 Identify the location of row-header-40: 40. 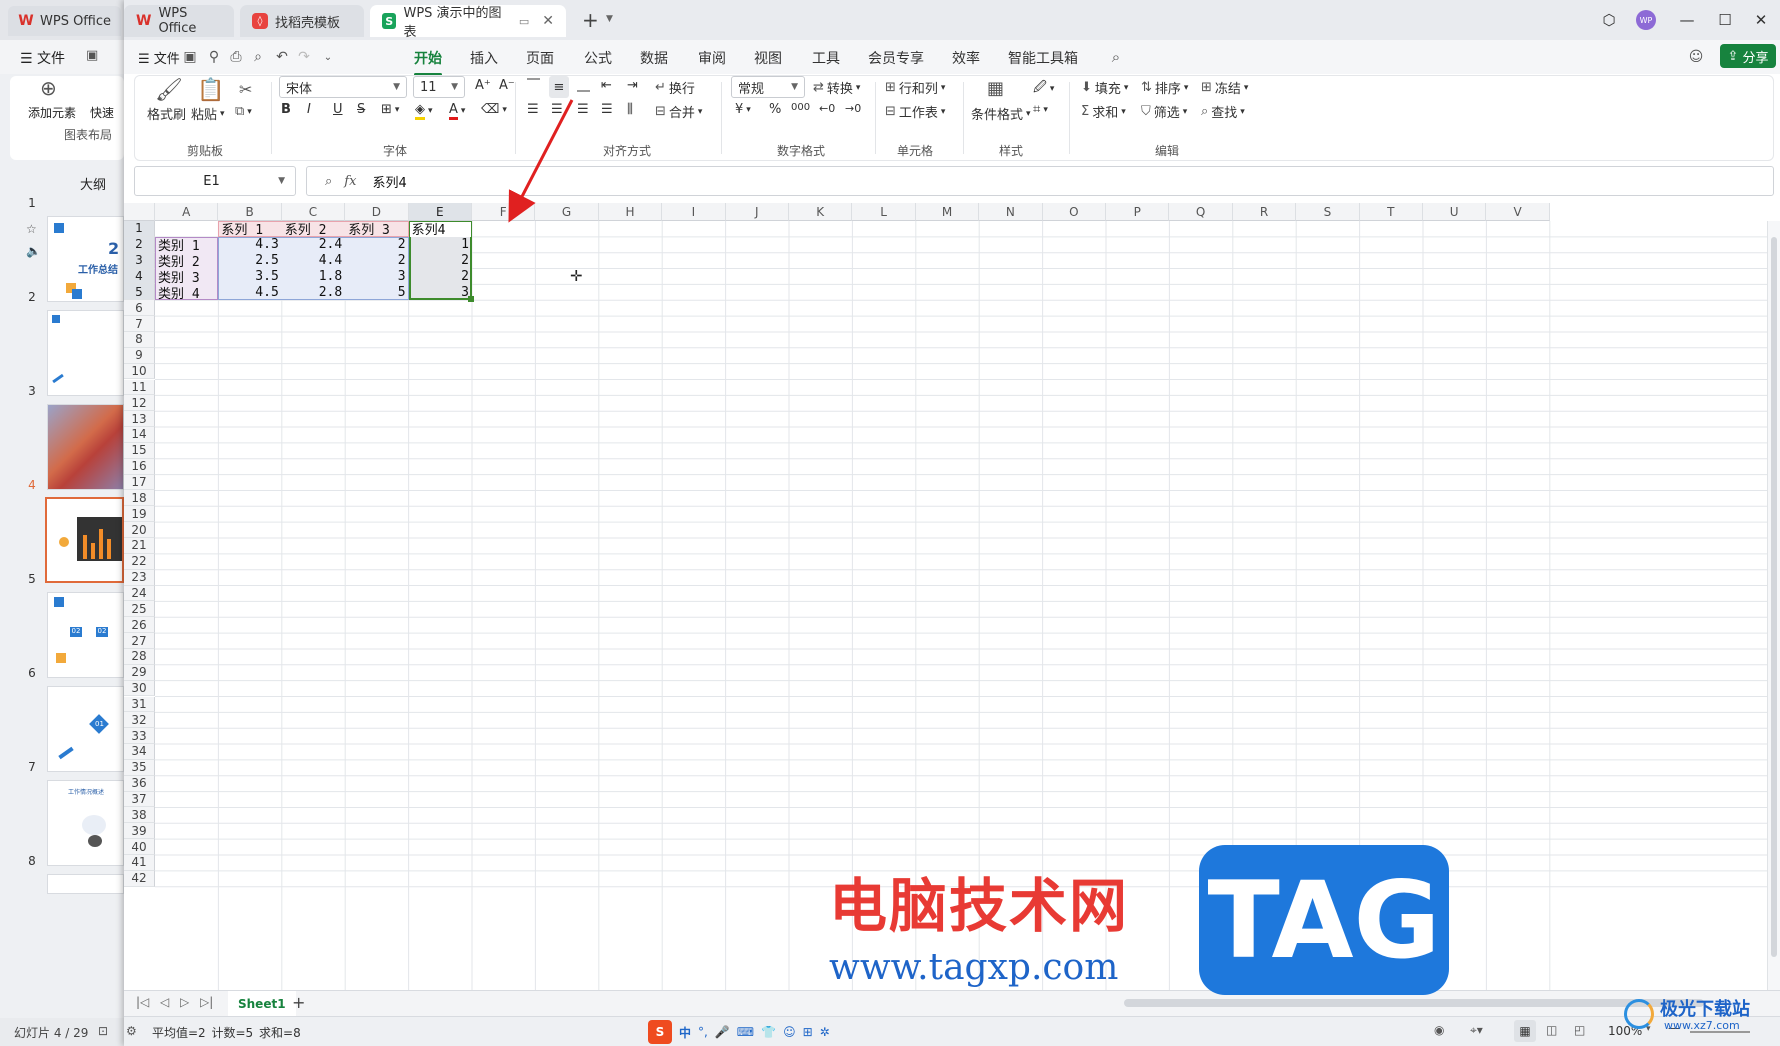
(139, 847).